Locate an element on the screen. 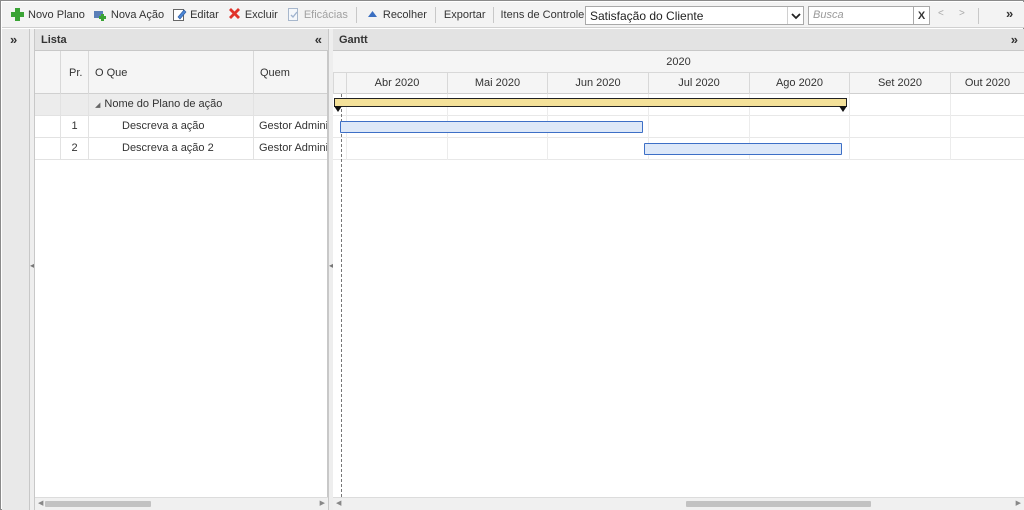  control-items-label: Itens de Controle: is located at coordinates (544, 14).